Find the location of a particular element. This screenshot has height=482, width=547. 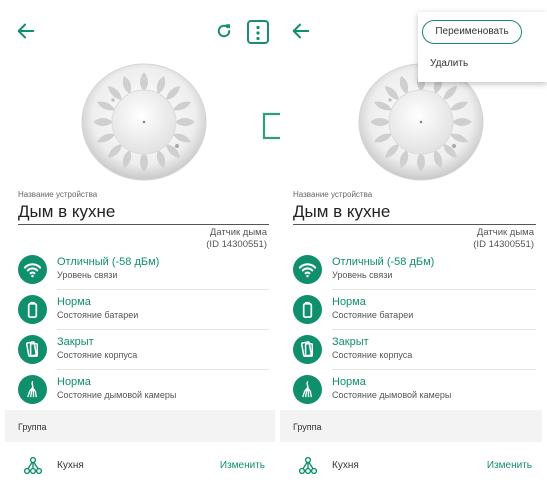

more-menu-button is located at coordinates (258, 32).